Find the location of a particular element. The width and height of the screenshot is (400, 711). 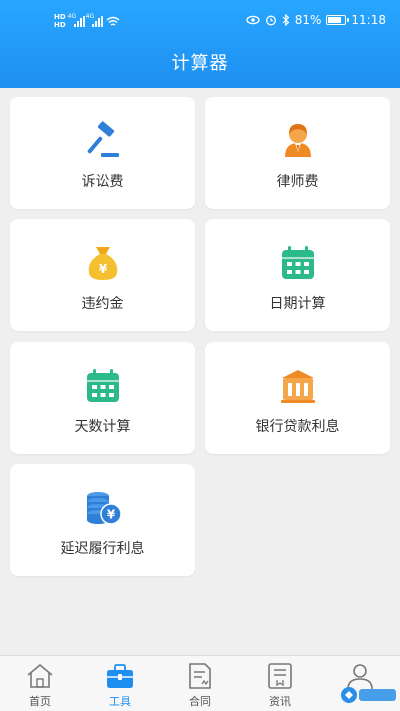

bluetooth-icon is located at coordinates (286, 20).